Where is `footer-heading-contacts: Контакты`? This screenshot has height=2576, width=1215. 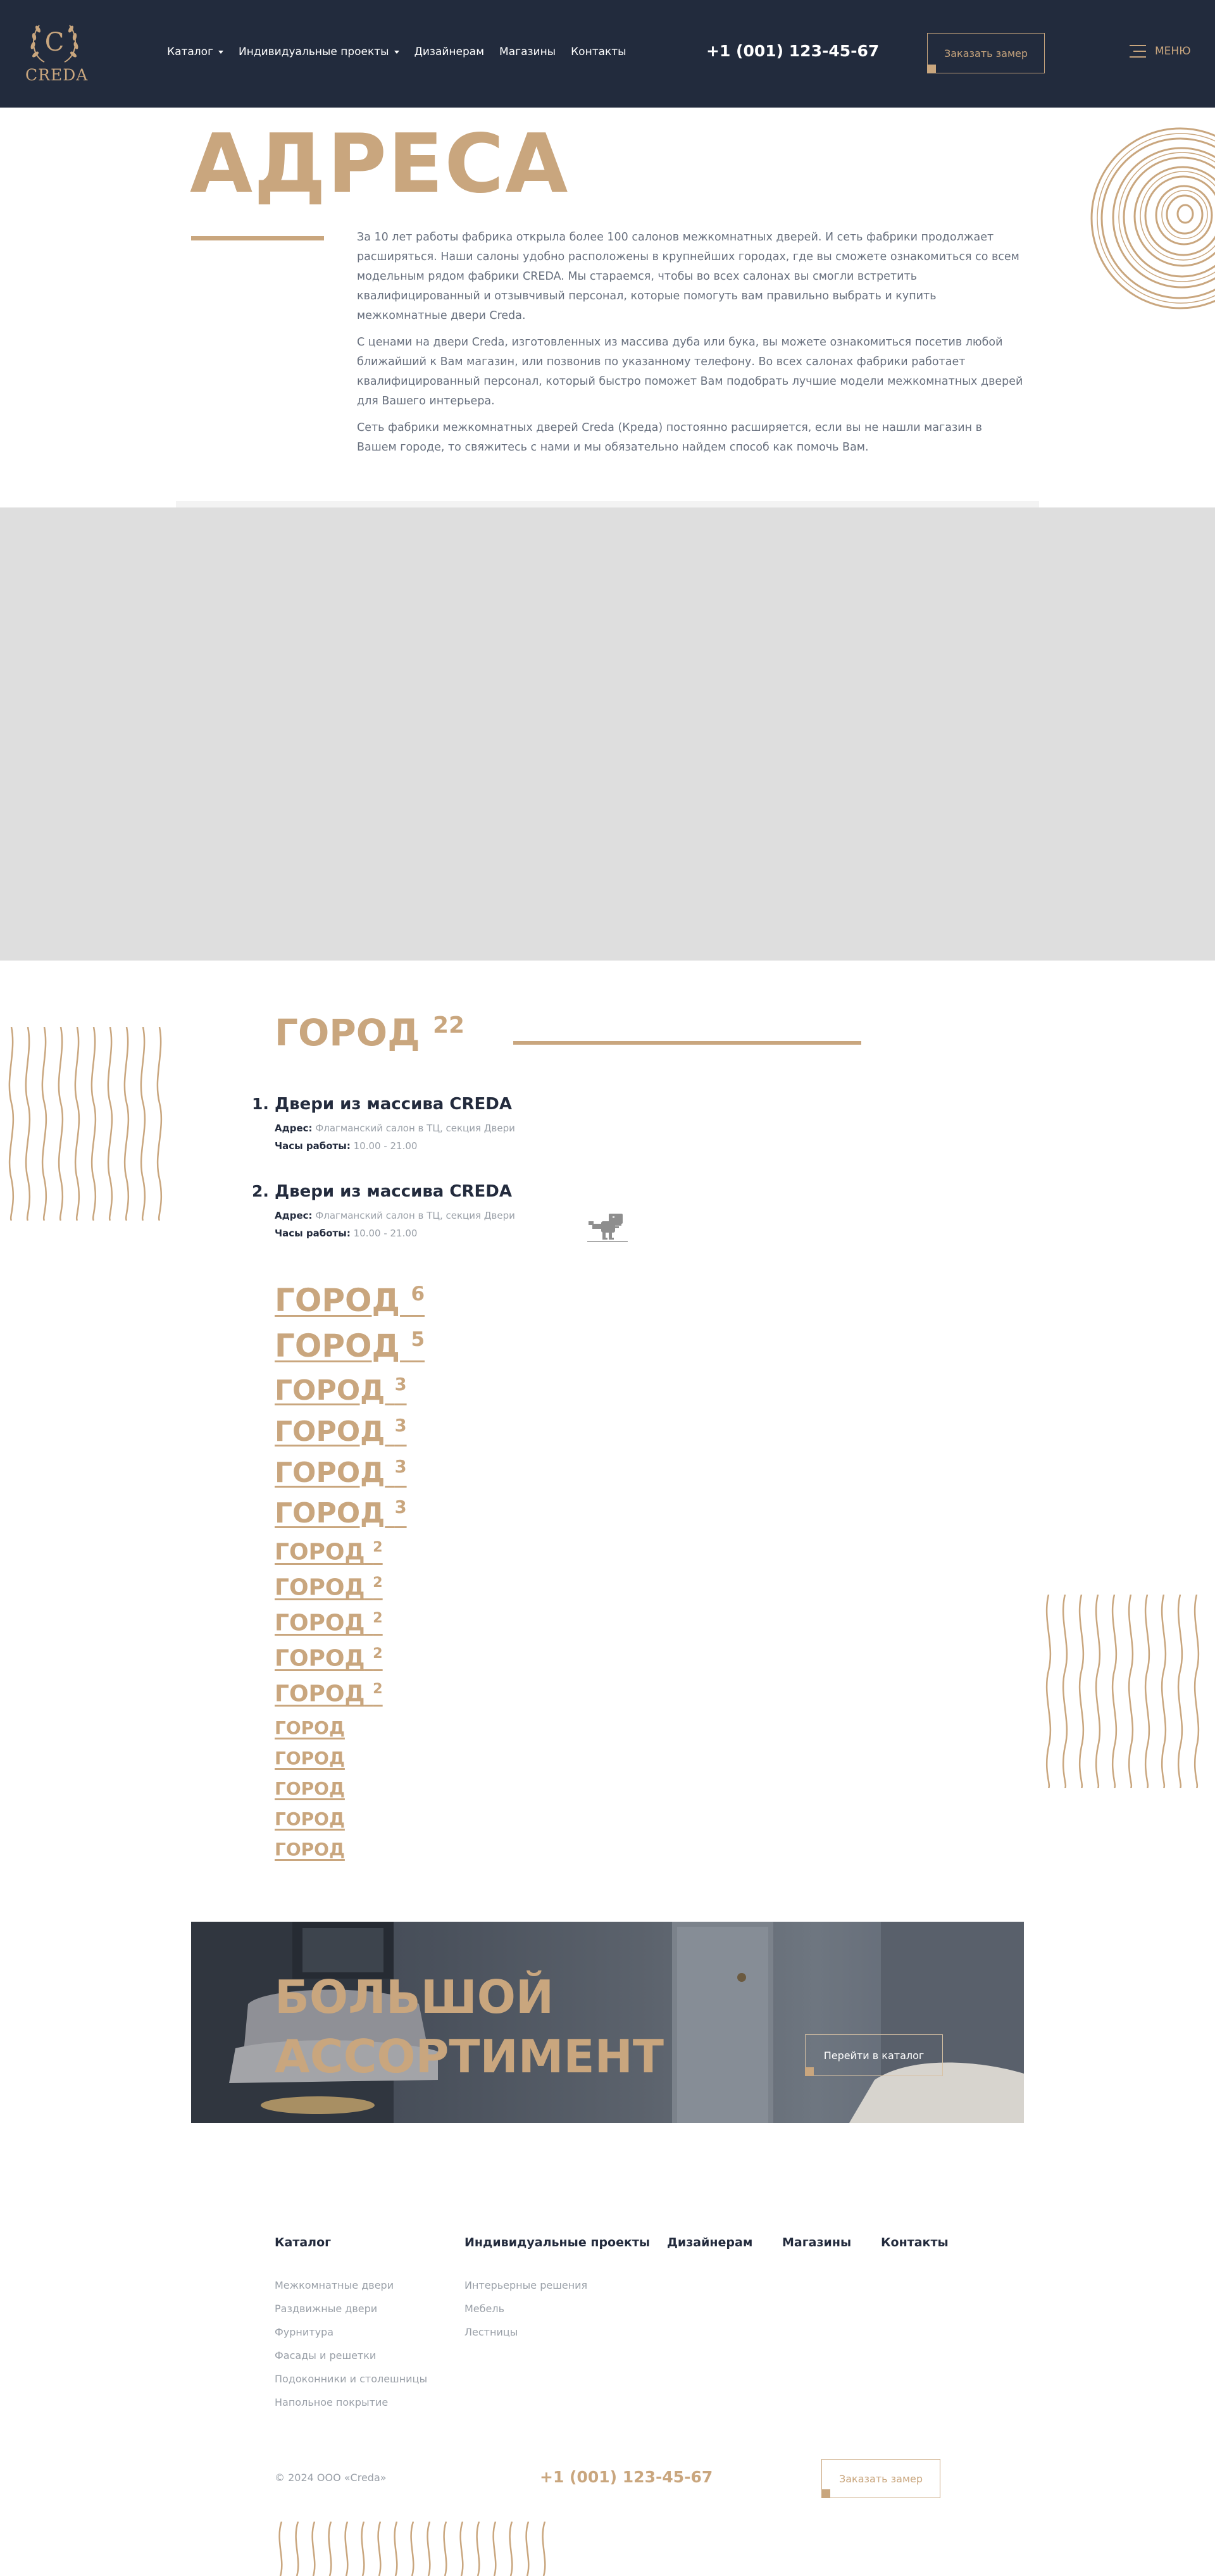 footer-heading-contacts: Контакты is located at coordinates (915, 2242).